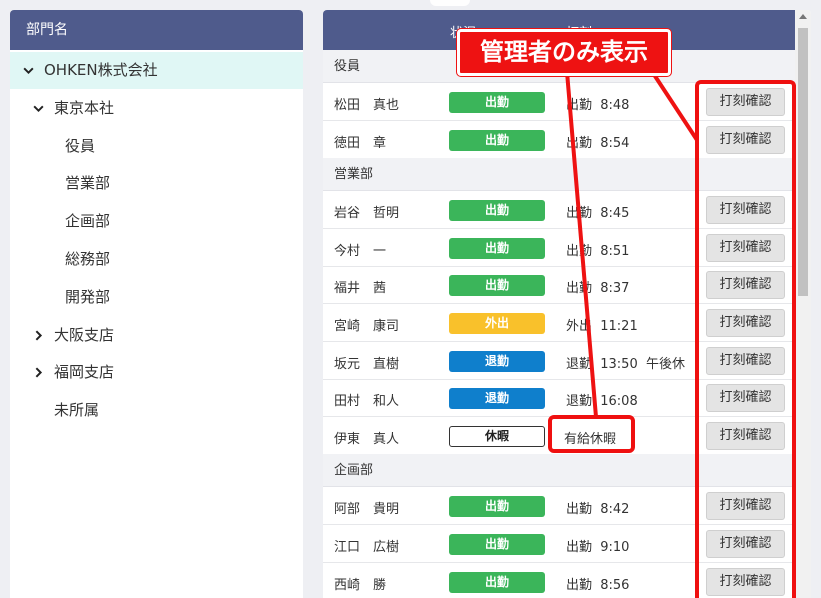 The width and height of the screenshot is (821, 598). I want to click on status-badge: 外出, so click(497, 323).